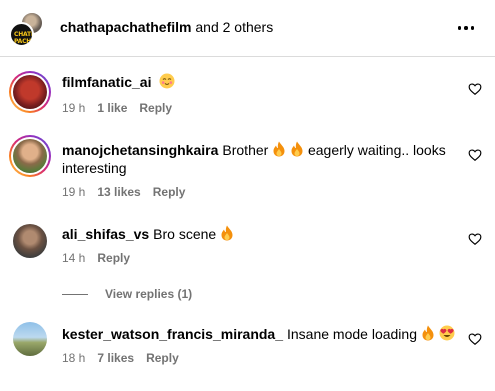 This screenshot has width=495, height=391. I want to click on view-replies-button: View replies (1), so click(127, 294).